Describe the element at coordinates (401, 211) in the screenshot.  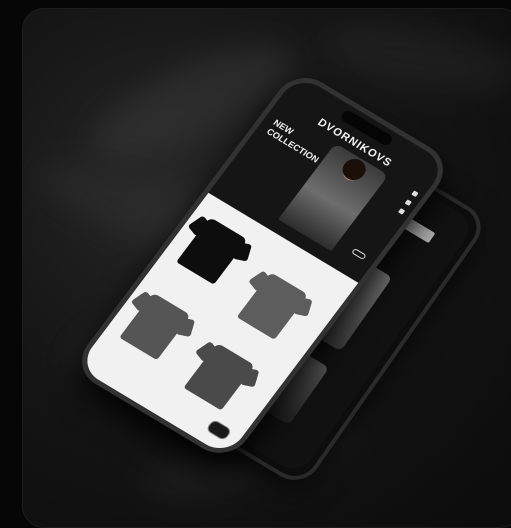
I see `search-icon` at that location.